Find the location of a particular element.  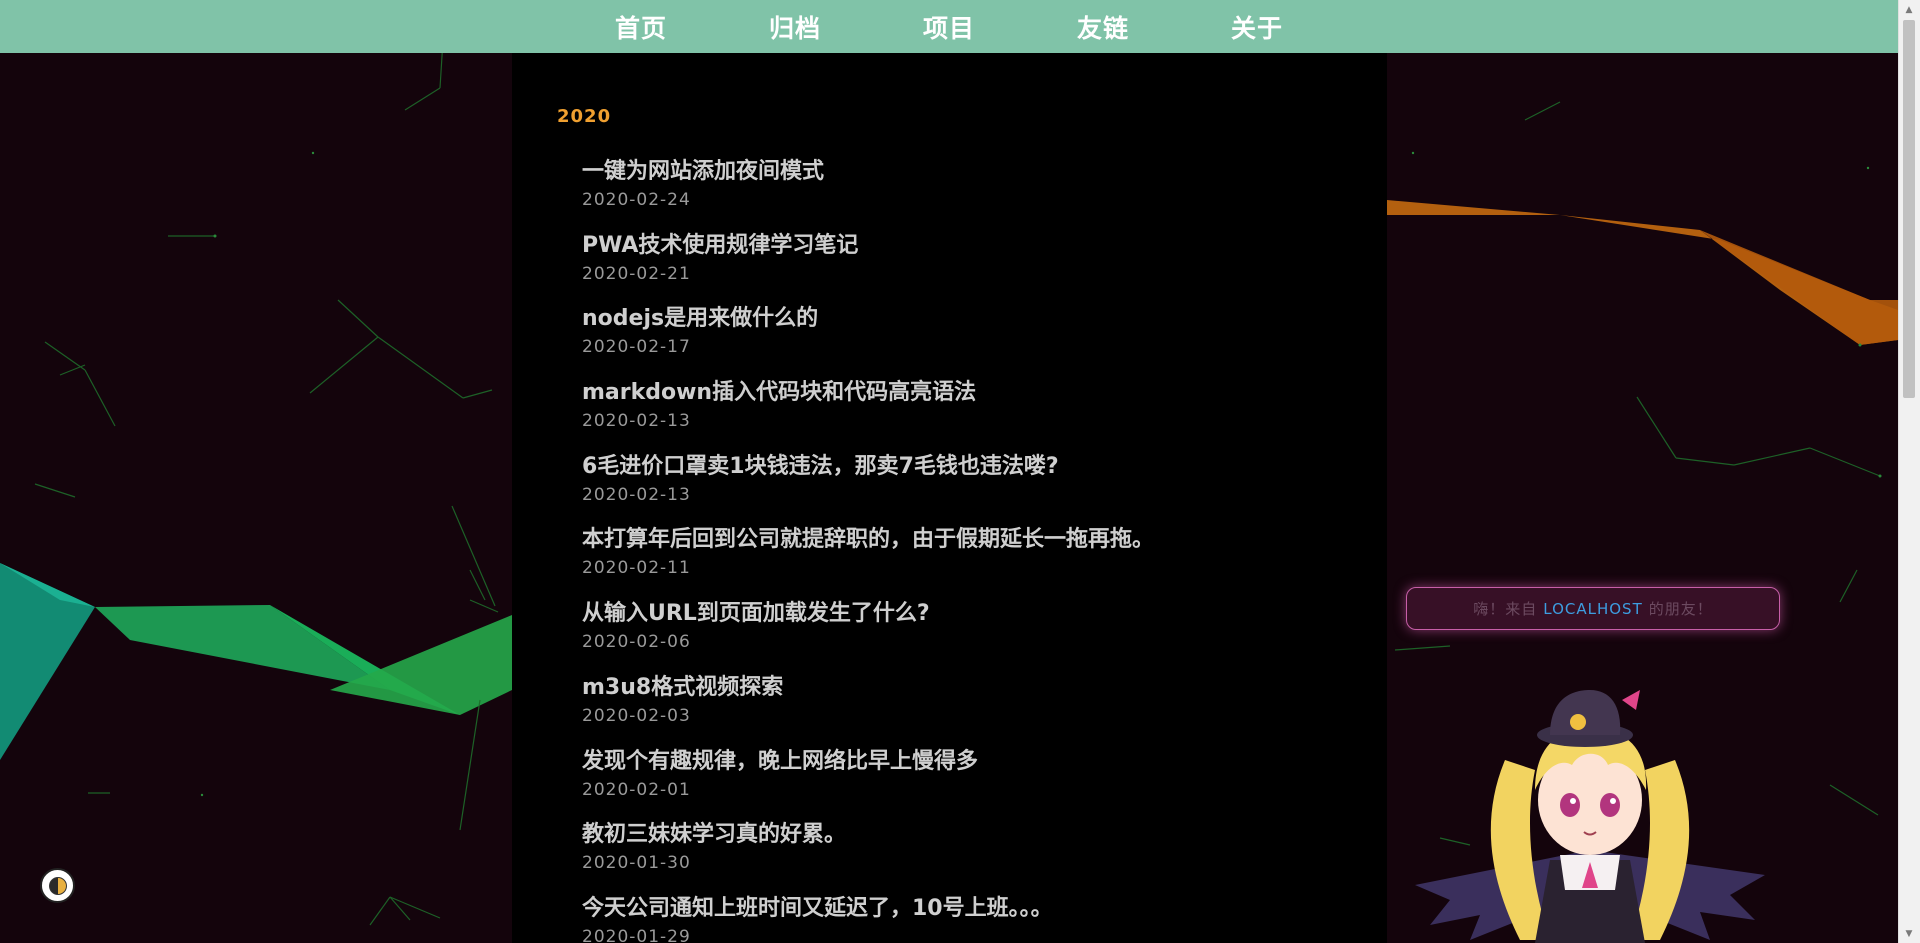

greeting-suffix: 的朋友！ is located at coordinates (1680, 609).